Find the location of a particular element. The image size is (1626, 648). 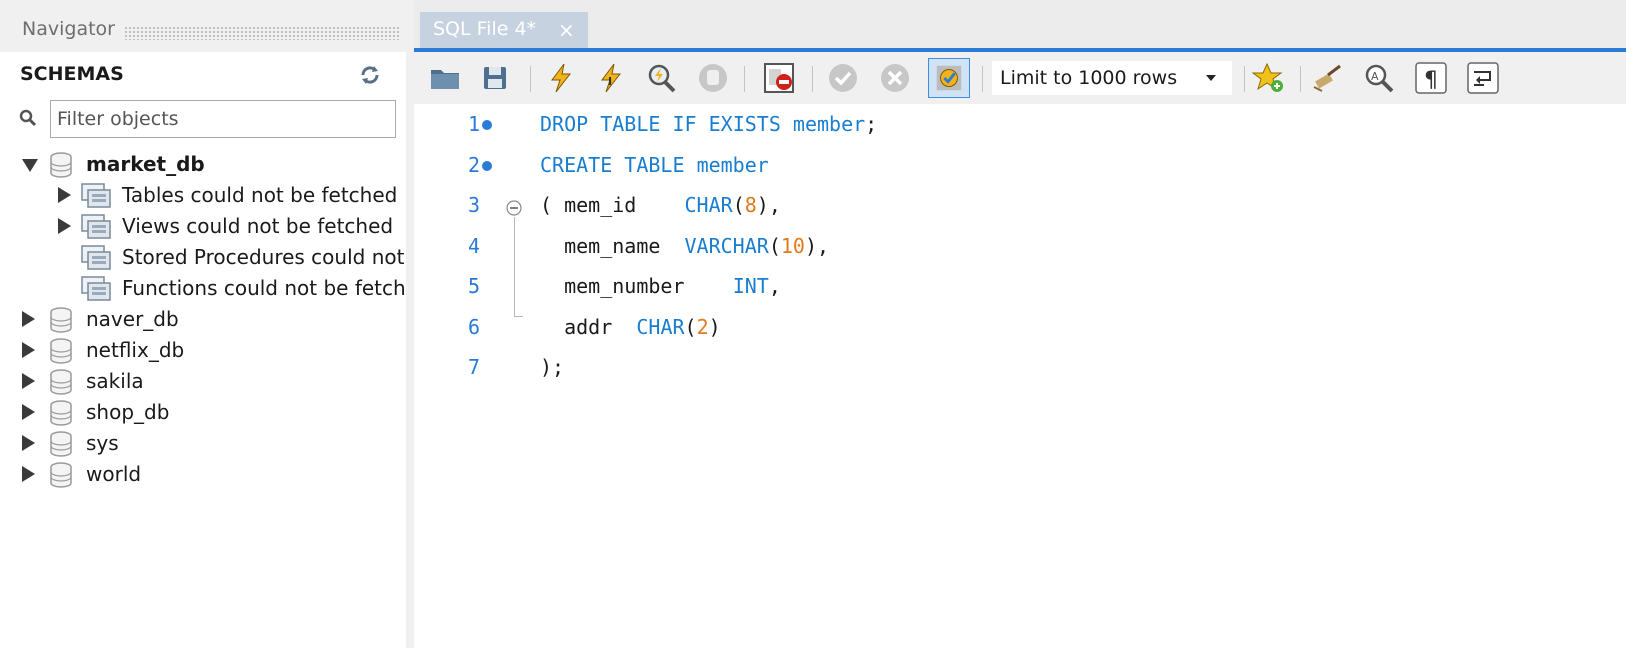

schema-item-netflix-db: netflix_db is located at coordinates (203, 351).